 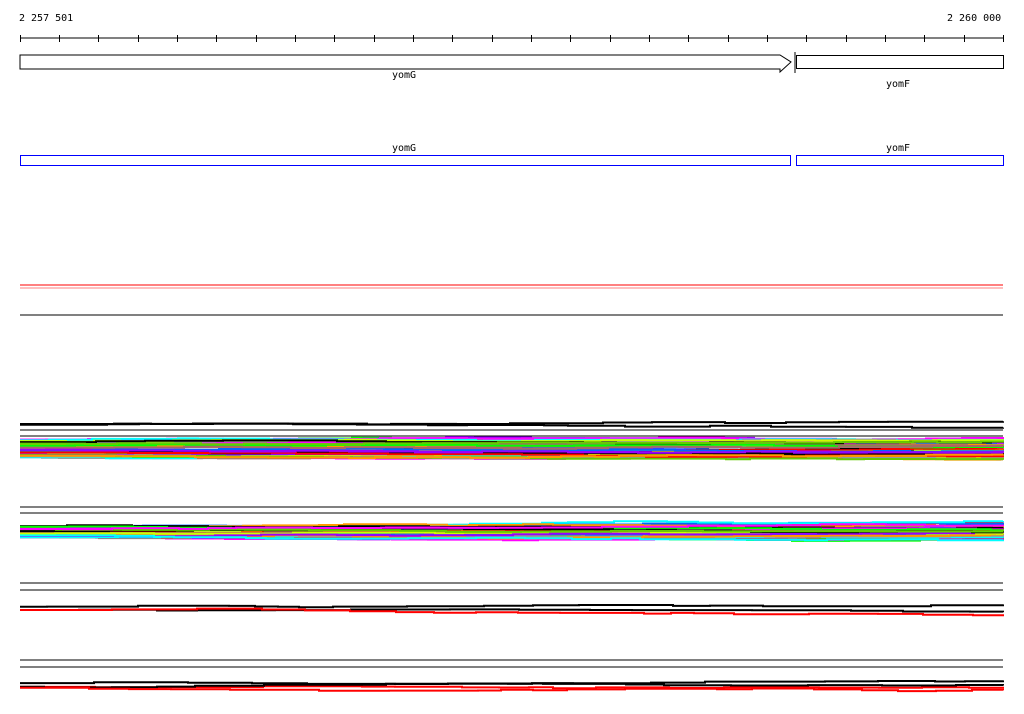 What do you see at coordinates (900, 62) in the screenshot?
I see `gene-box-yomF` at bounding box center [900, 62].